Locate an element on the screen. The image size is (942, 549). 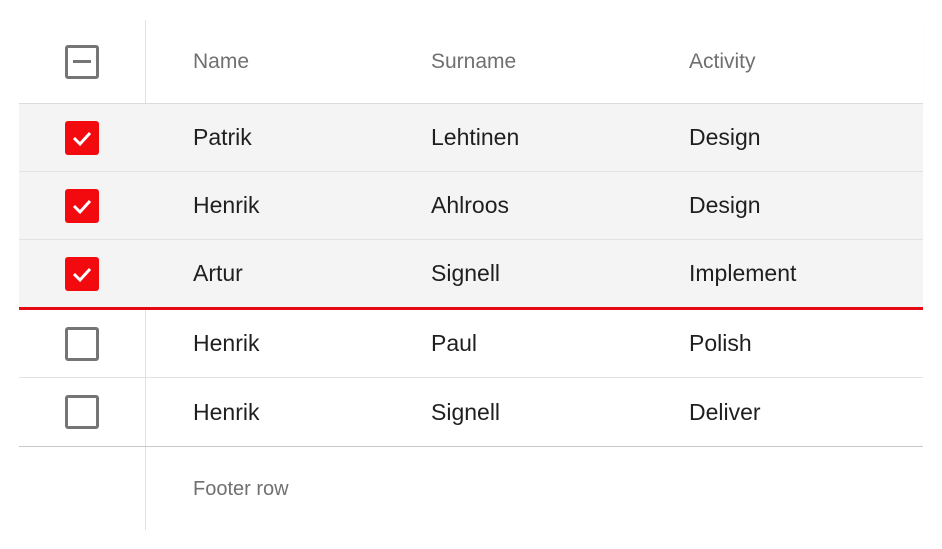
header-row: Name Surname Activity is located at coordinates (471, 62).